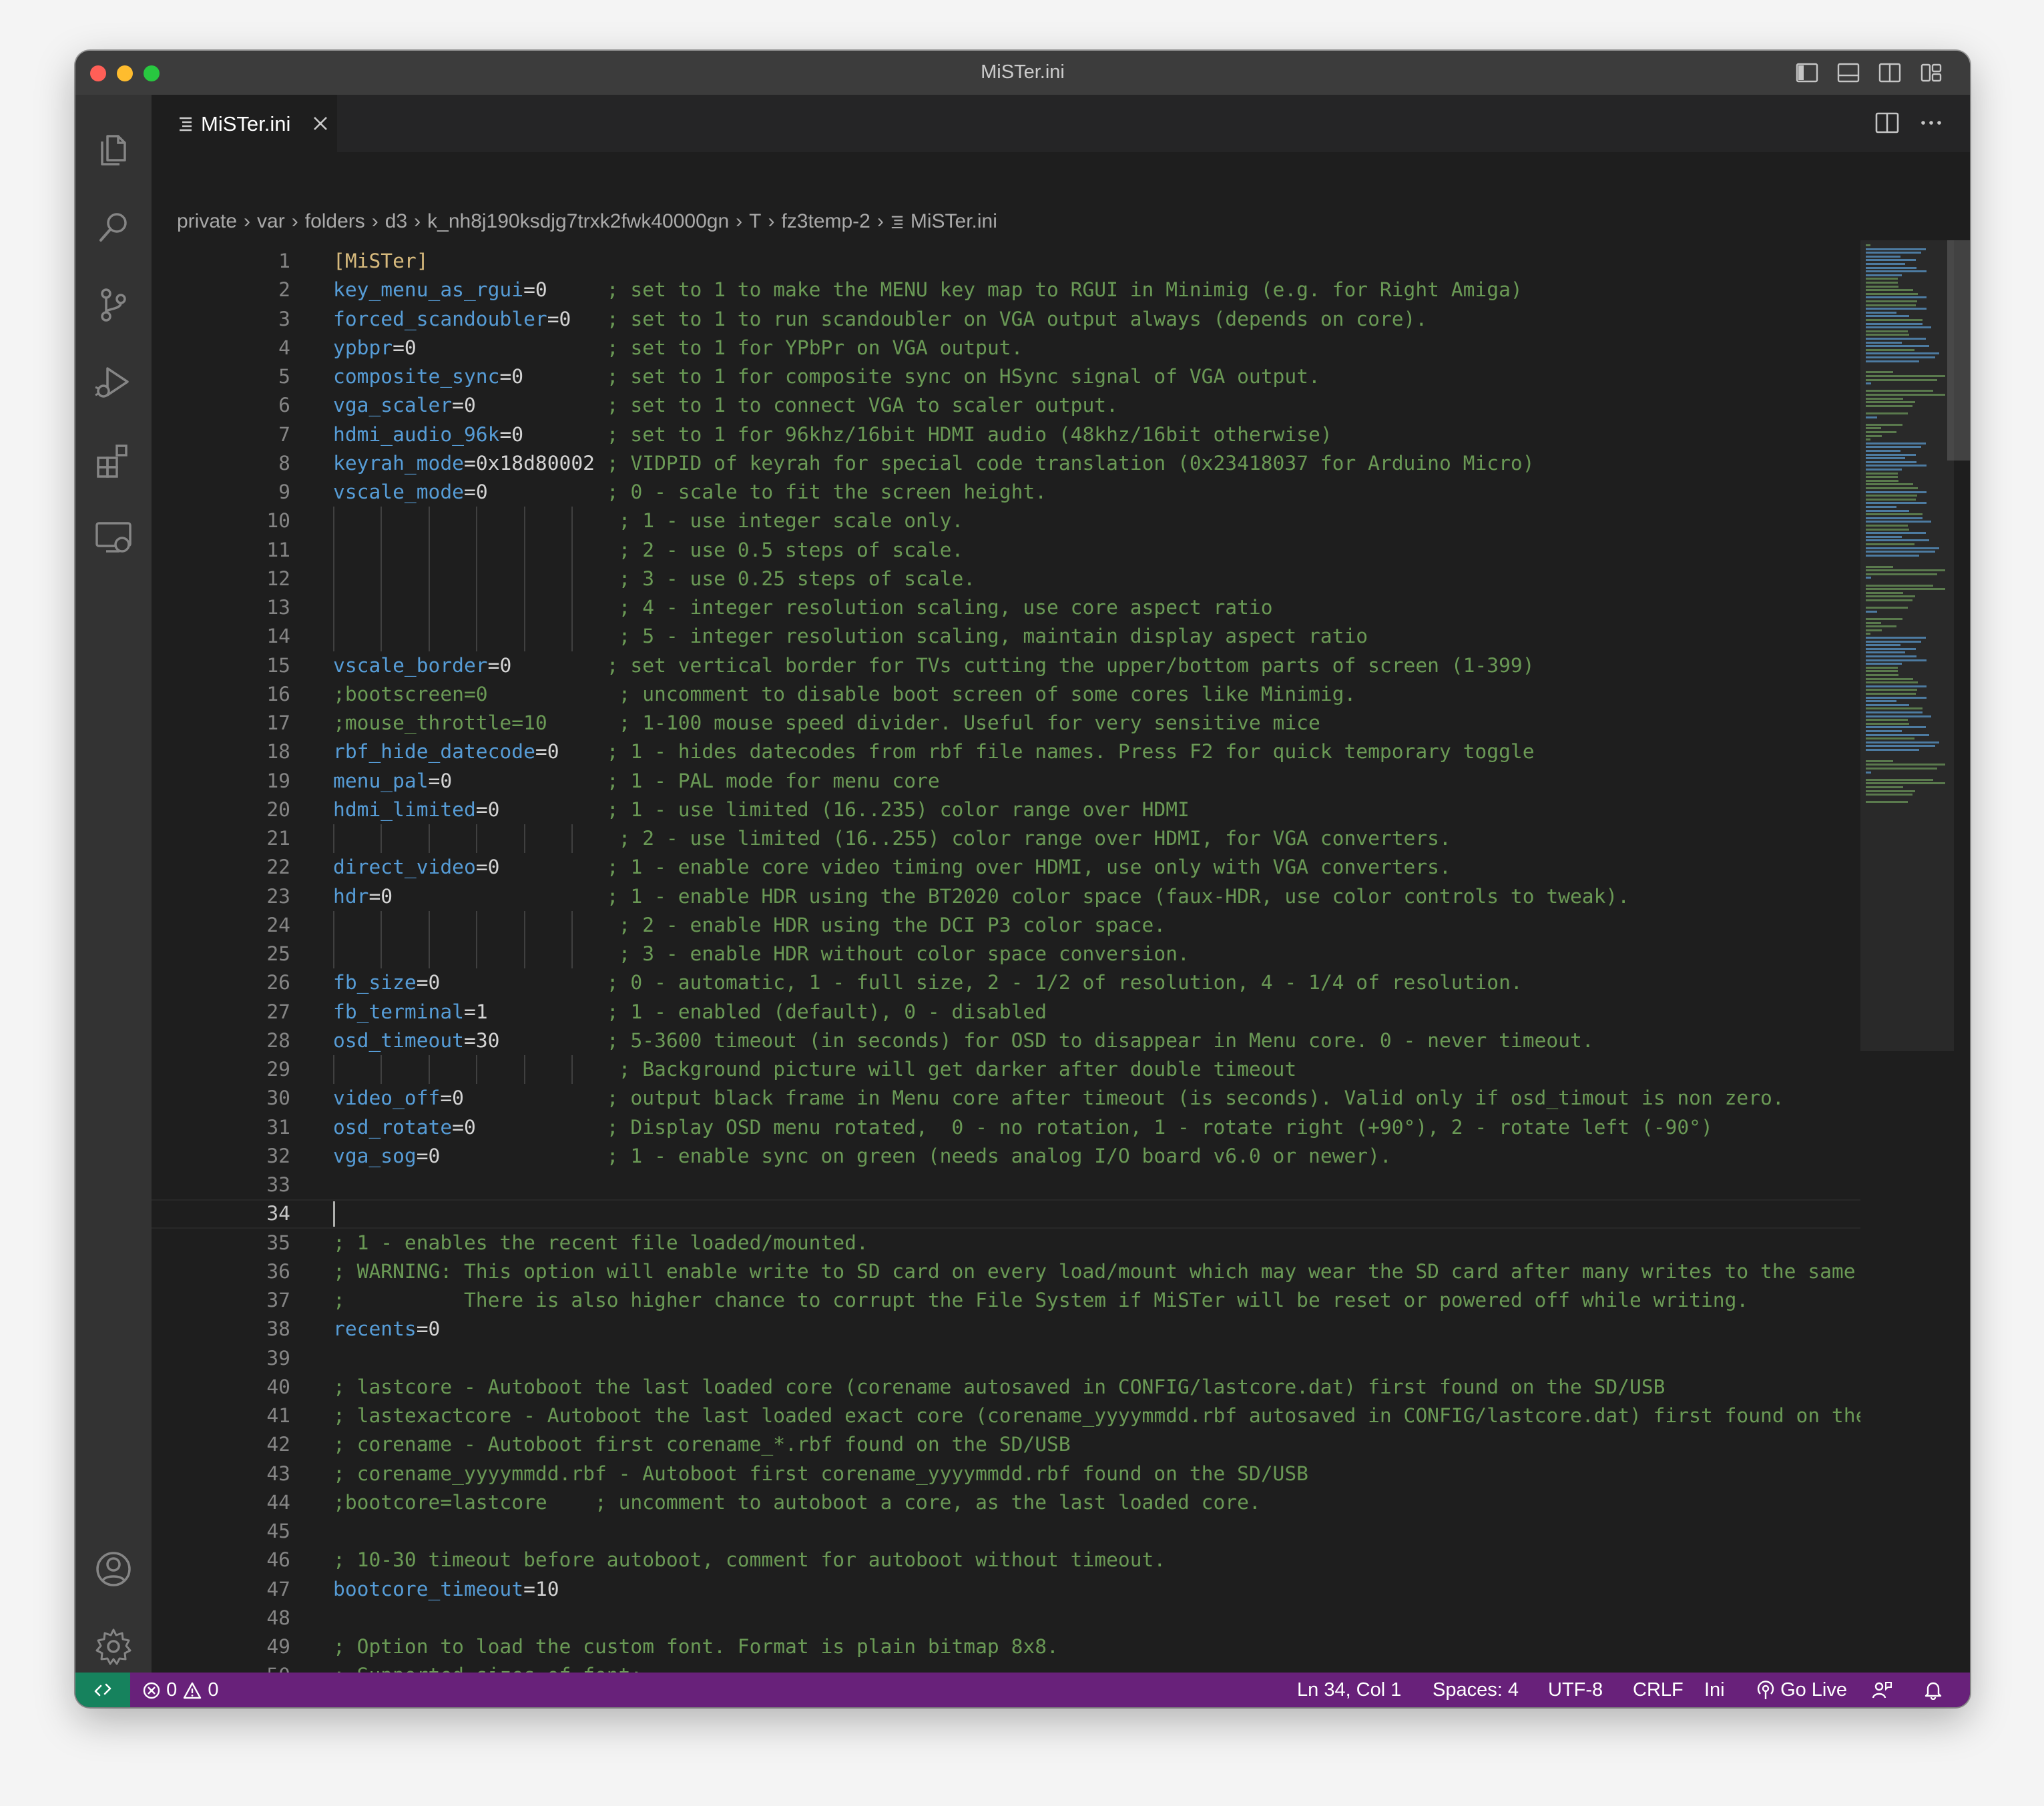 This screenshot has height=1806, width=2044. What do you see at coordinates (1349, 1690) in the screenshot?
I see `cursor-position: Ln 34, Col 1` at bounding box center [1349, 1690].